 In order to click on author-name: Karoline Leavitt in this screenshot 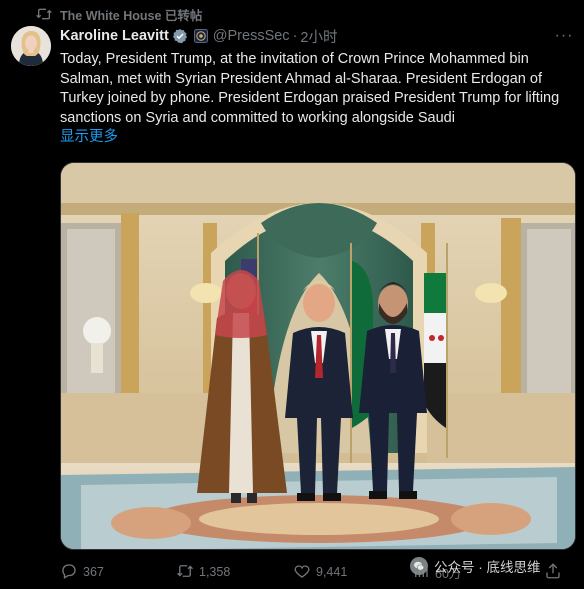, I will do `click(114, 36)`.